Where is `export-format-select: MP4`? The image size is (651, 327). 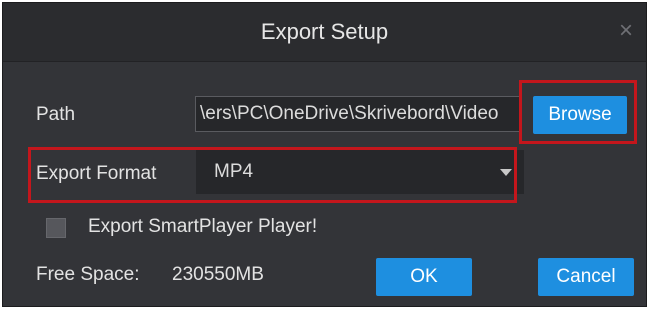
export-format-select: MP4 is located at coordinates (360, 172).